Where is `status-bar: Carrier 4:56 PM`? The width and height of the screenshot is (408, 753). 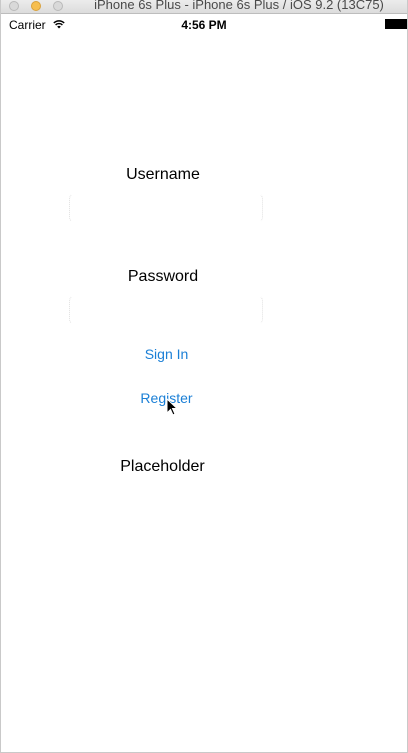 status-bar: Carrier 4:56 PM is located at coordinates (204, 24).